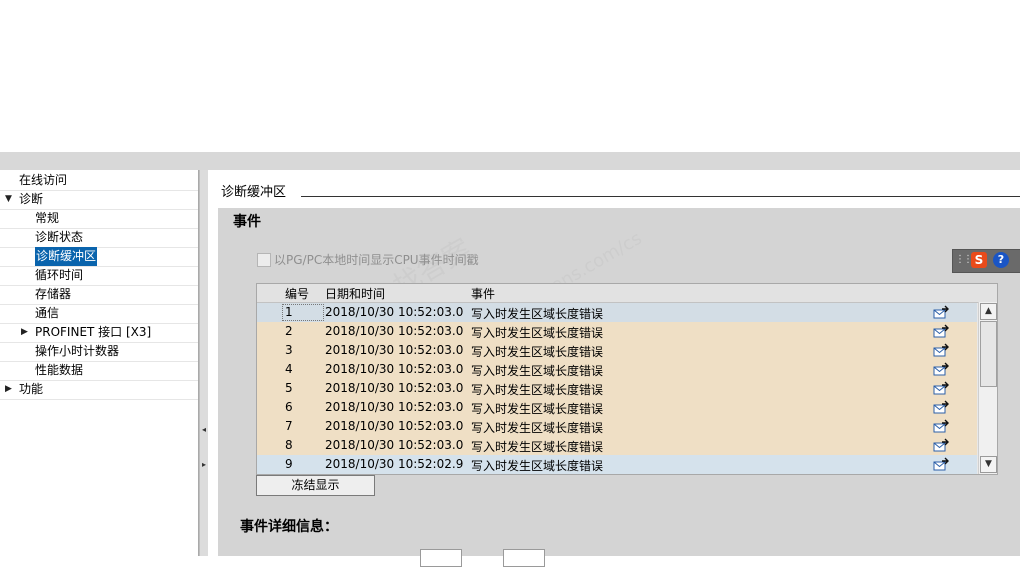 Image resolution: width=1020 pixels, height=567 pixels. I want to click on freeze-display-button: 冻结显示, so click(315, 485).